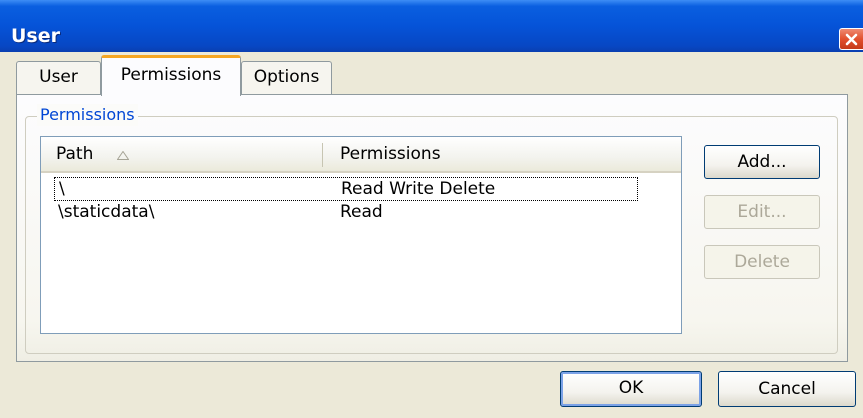  What do you see at coordinates (87, 115) in the screenshot?
I see `permissions-group-label: Permissions` at bounding box center [87, 115].